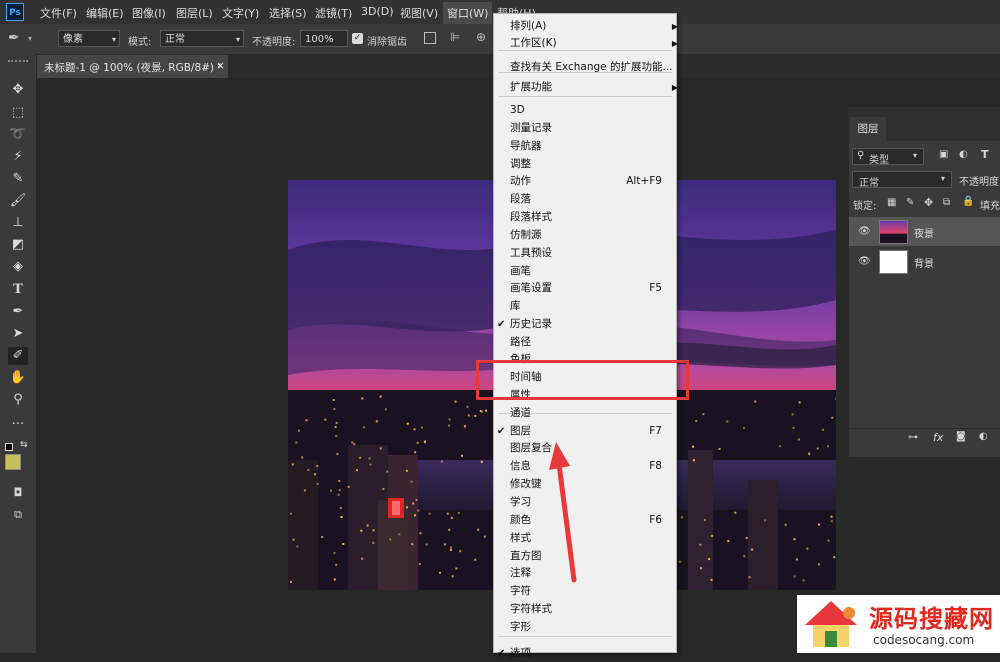 Image resolution: width=1000 pixels, height=662 pixels. What do you see at coordinates (18, 515) in the screenshot?
I see `screen-mode-icon: ⧉` at bounding box center [18, 515].